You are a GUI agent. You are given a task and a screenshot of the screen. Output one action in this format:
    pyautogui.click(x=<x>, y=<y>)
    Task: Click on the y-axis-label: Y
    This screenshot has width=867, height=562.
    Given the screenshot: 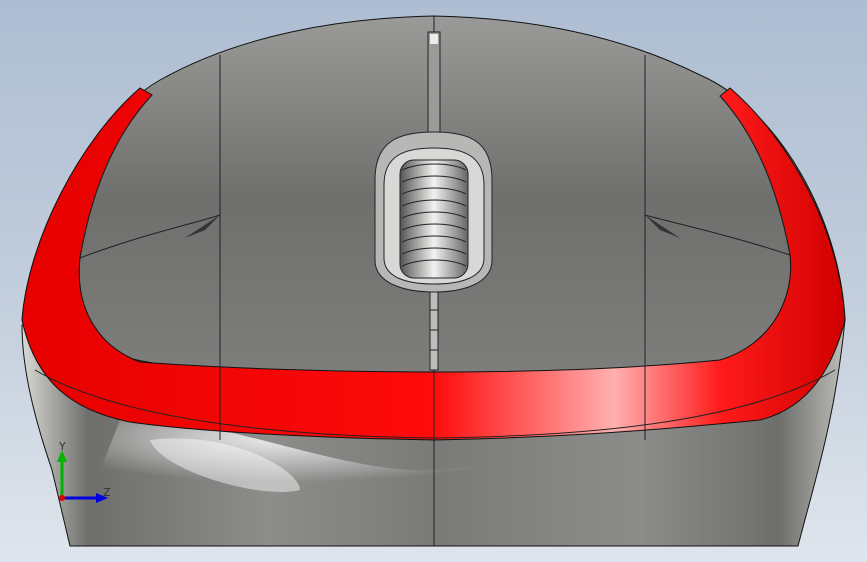 What is the action you would take?
    pyautogui.click(x=62, y=446)
    